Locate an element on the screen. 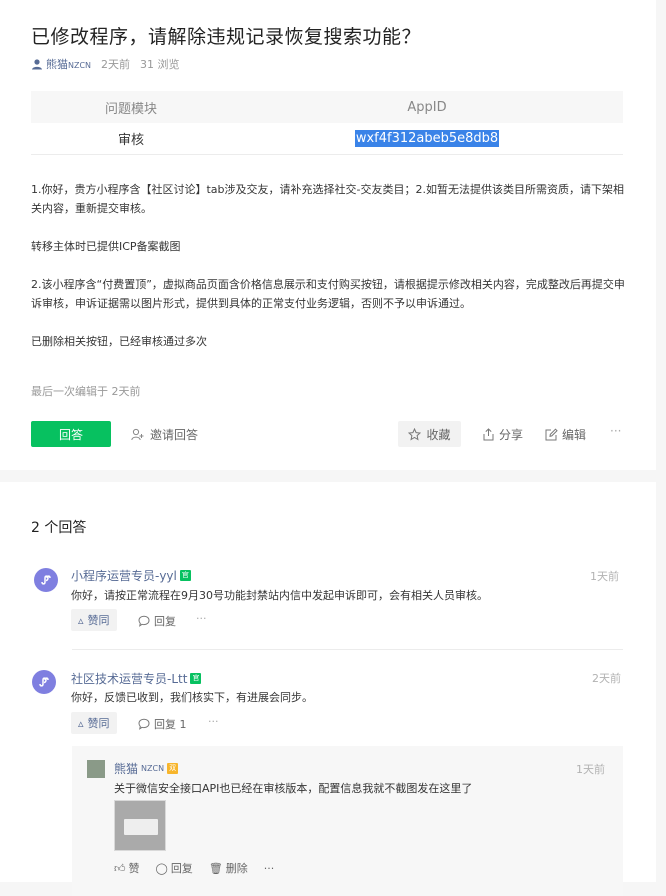 This screenshot has width=666, height=896. answerer-name: 社区技术运营专员-Ltt 官 is located at coordinates (136, 678).